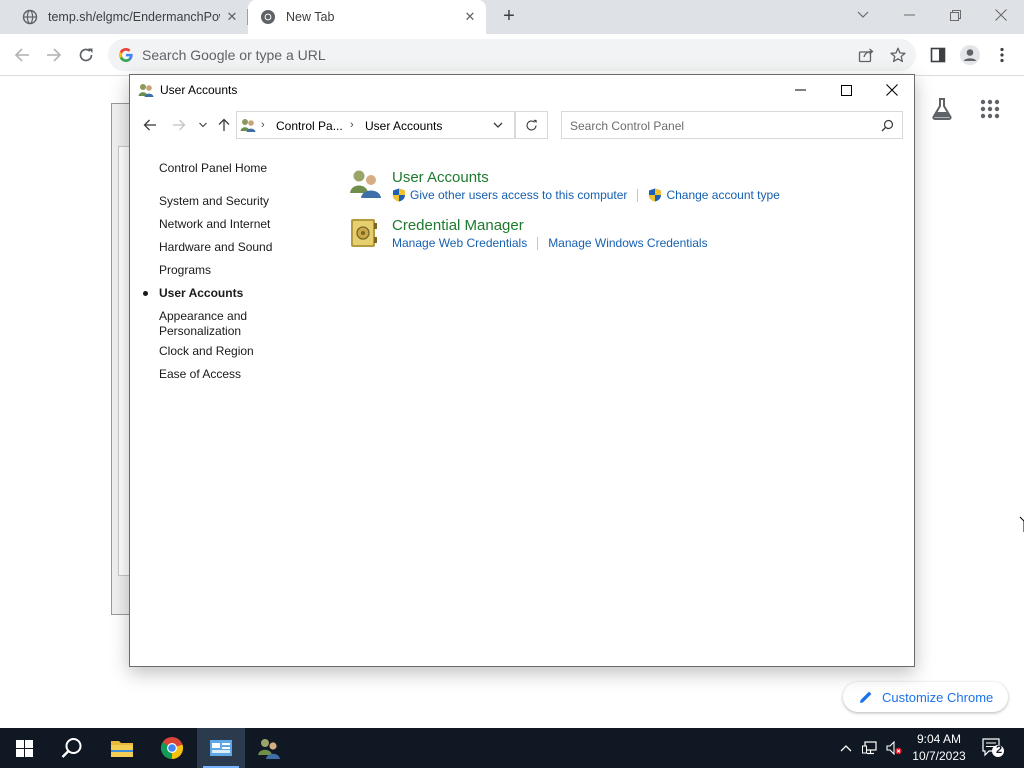 This screenshot has height=768, width=1024. I want to click on customize-chrome-label: Customize Chrome, so click(938, 697).